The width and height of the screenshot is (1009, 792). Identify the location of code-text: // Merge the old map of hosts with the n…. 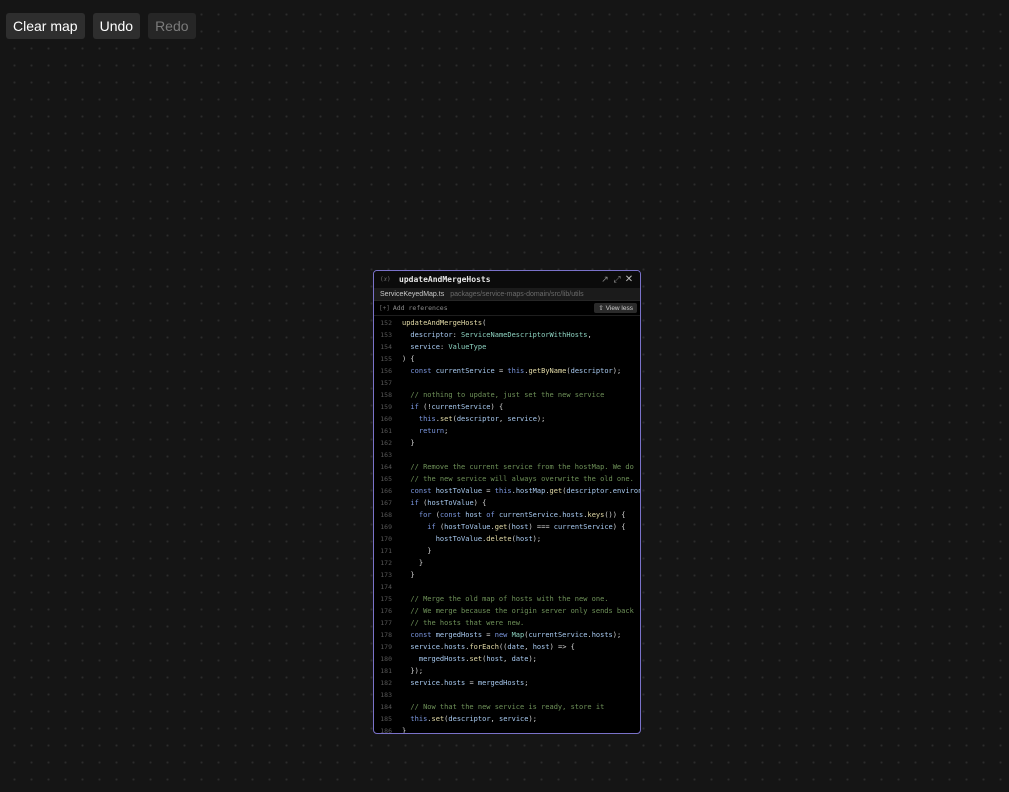
(505, 599).